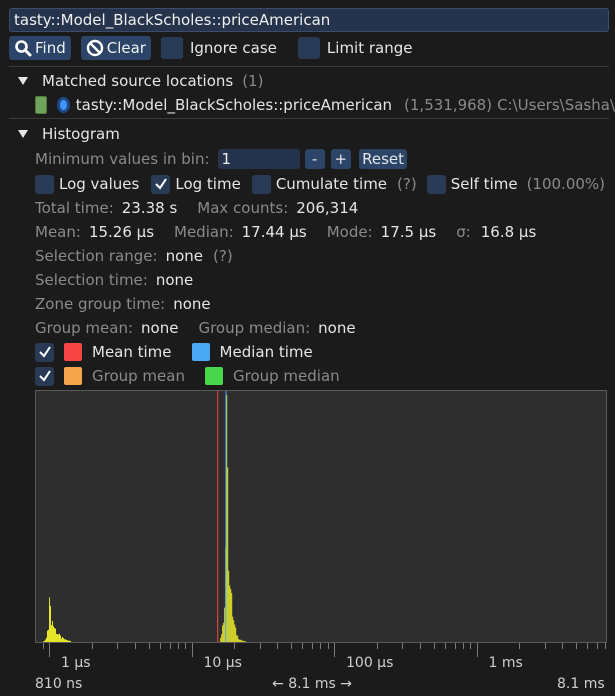 This screenshot has height=696, width=615. I want to click on log-time-checkbox, so click(161, 184).